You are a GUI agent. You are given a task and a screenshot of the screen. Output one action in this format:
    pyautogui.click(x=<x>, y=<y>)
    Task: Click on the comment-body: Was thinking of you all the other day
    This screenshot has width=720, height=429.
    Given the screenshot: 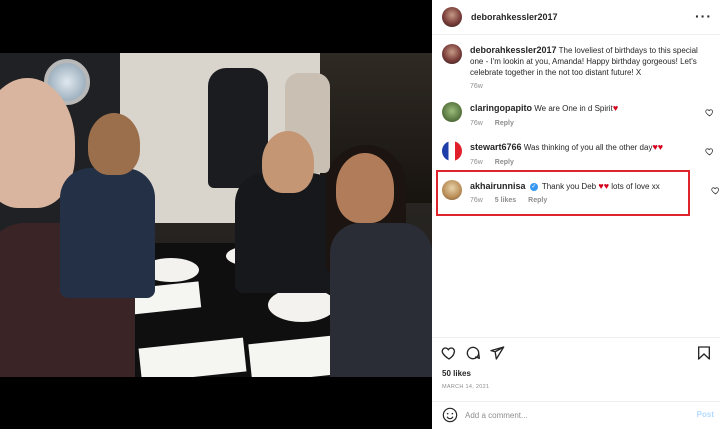 What is the action you would take?
    pyautogui.click(x=588, y=147)
    